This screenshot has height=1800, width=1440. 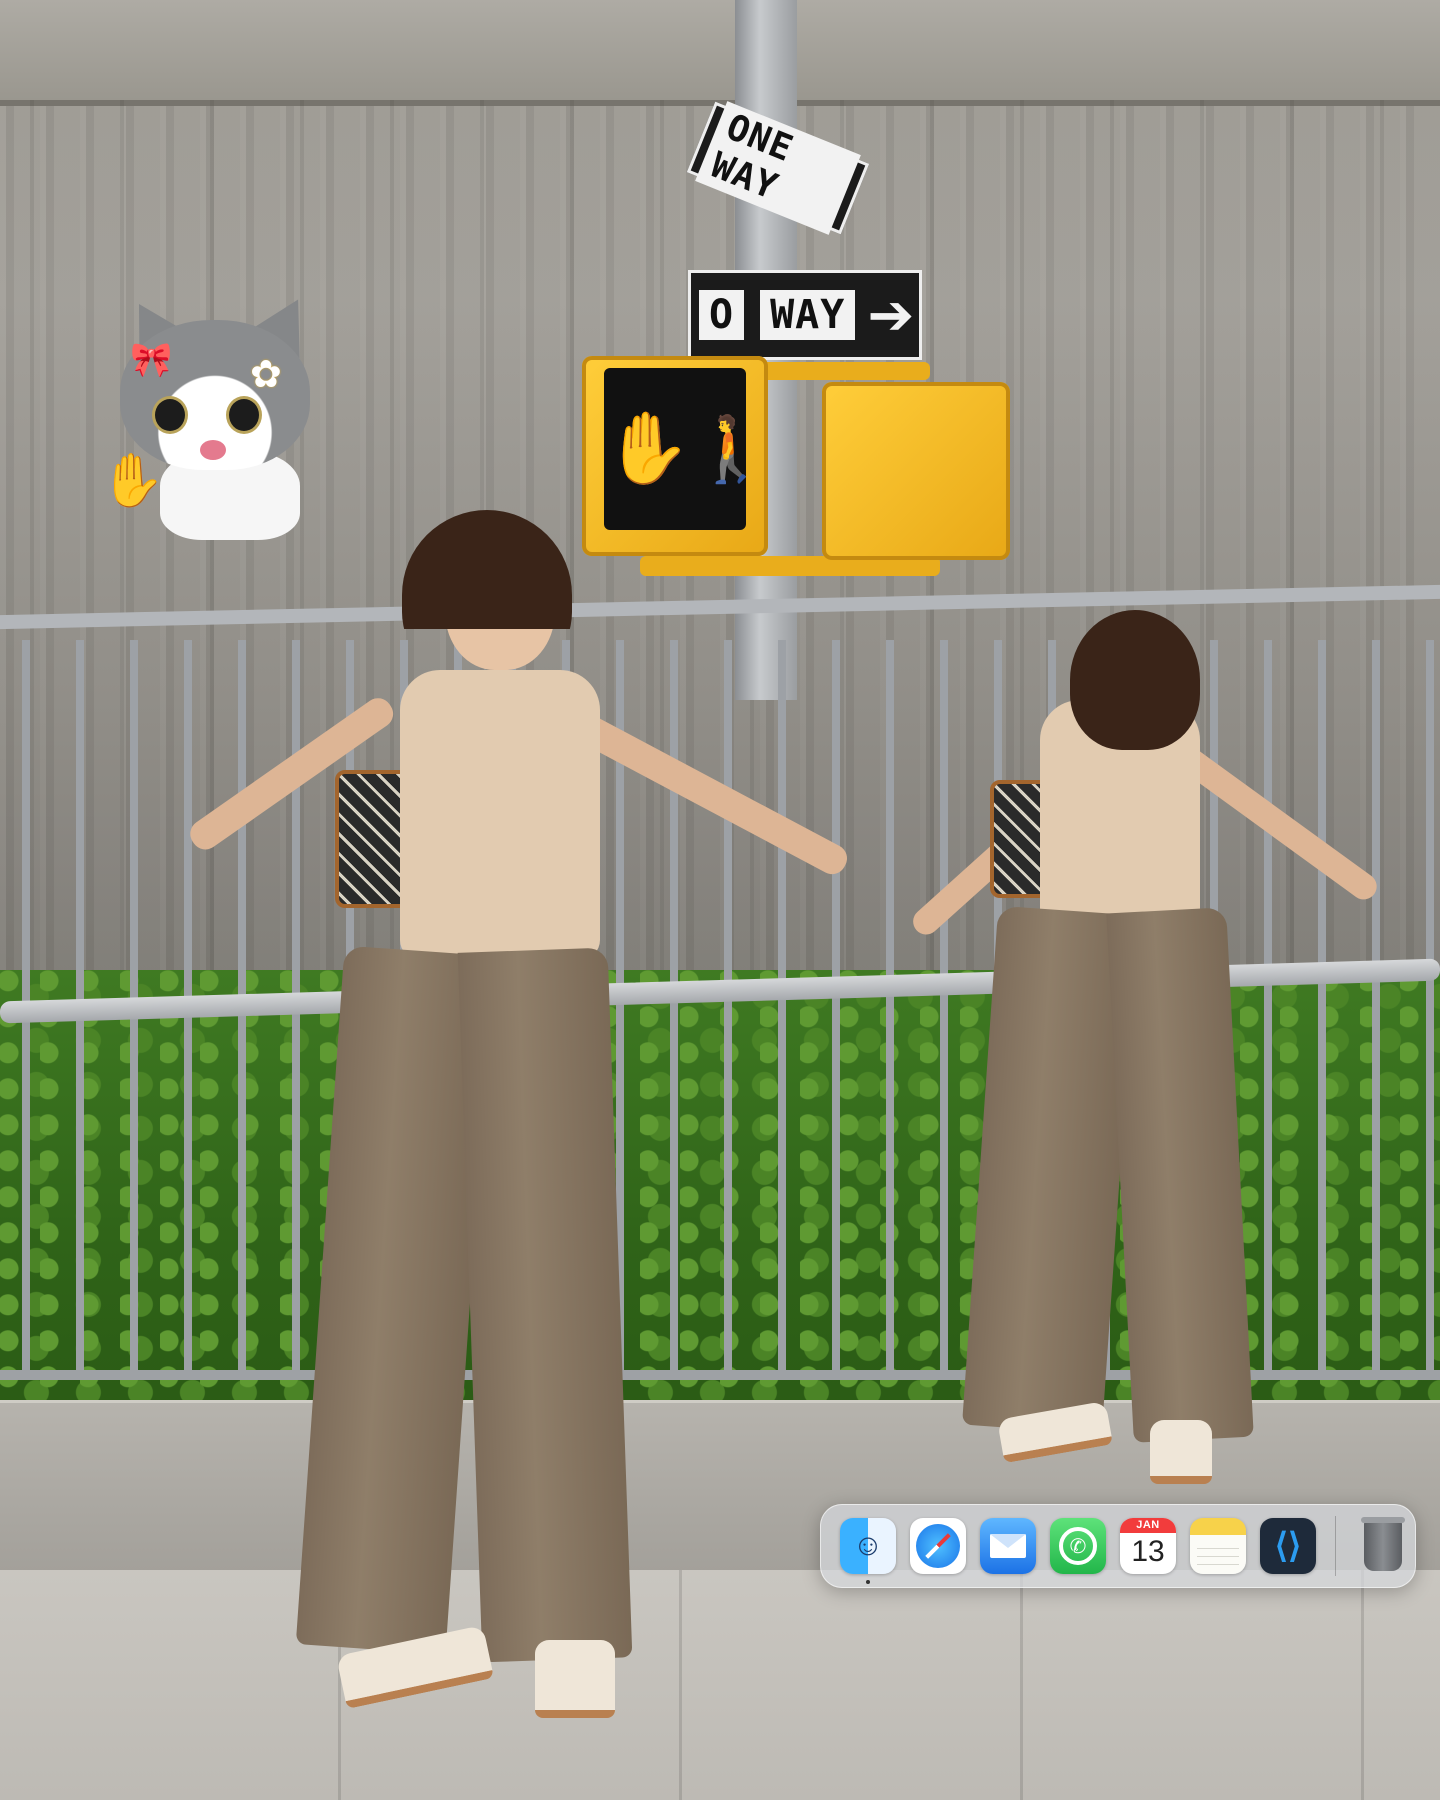 What do you see at coordinates (220, 416) in the screenshot?
I see `cat-sticker: 🎀 ✿ ✋` at bounding box center [220, 416].